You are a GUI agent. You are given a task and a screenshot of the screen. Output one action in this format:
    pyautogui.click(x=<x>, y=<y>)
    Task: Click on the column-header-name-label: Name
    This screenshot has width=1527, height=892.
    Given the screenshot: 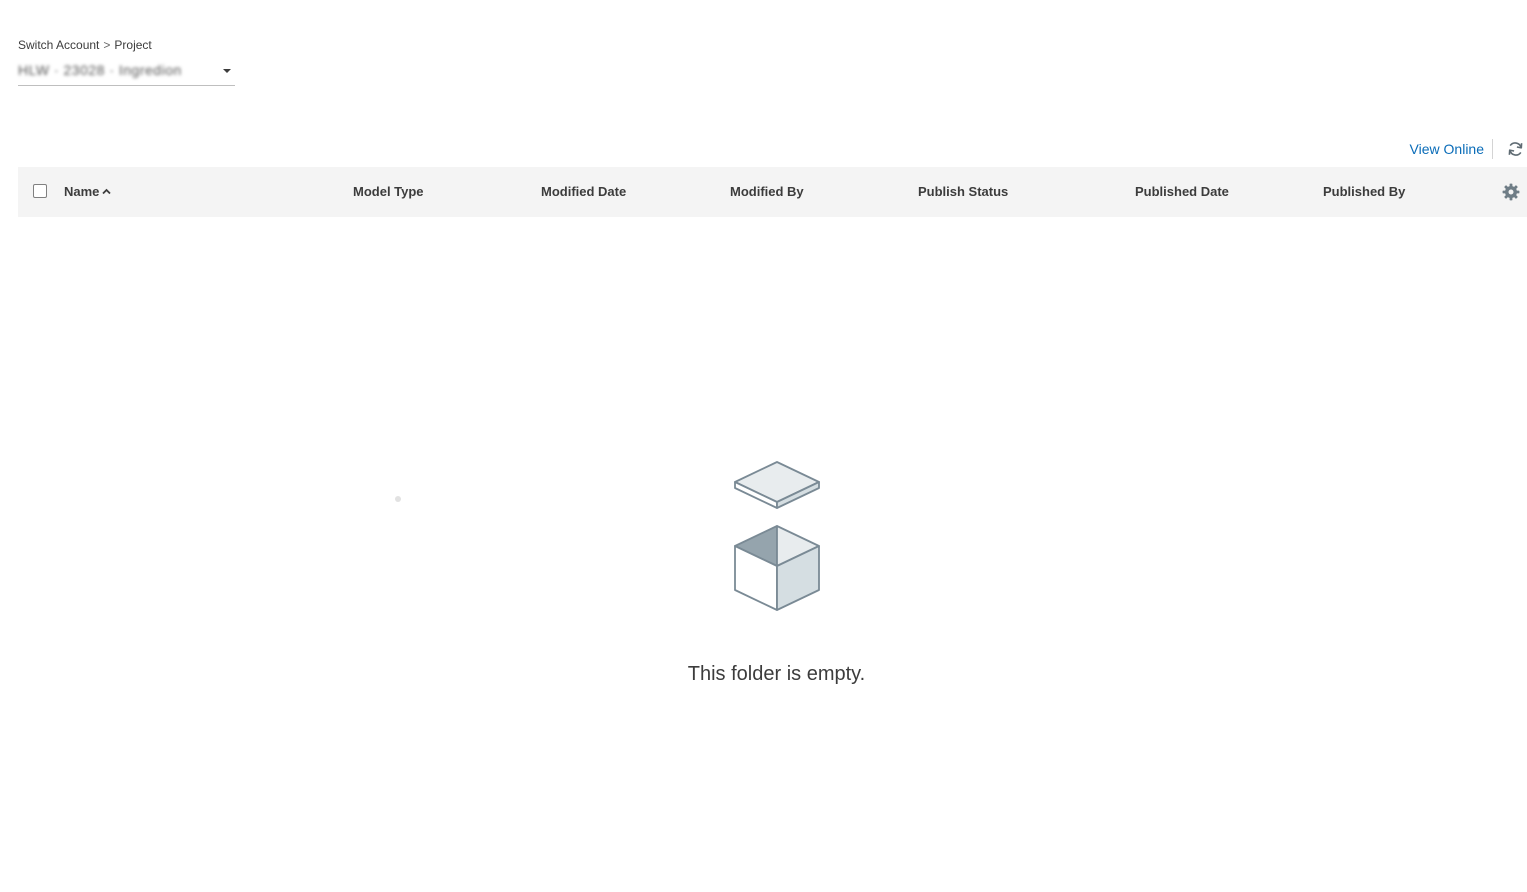 What is the action you would take?
    pyautogui.click(x=82, y=191)
    